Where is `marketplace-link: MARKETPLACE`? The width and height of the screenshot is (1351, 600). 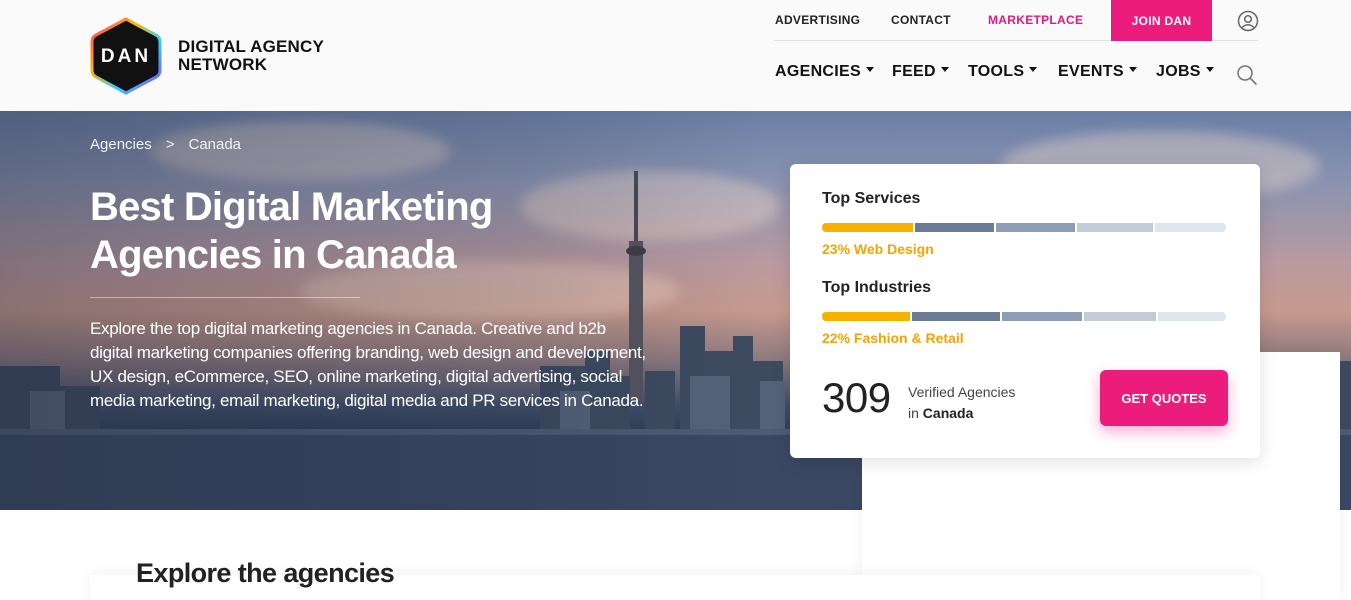 marketplace-link: MARKETPLACE is located at coordinates (1035, 20).